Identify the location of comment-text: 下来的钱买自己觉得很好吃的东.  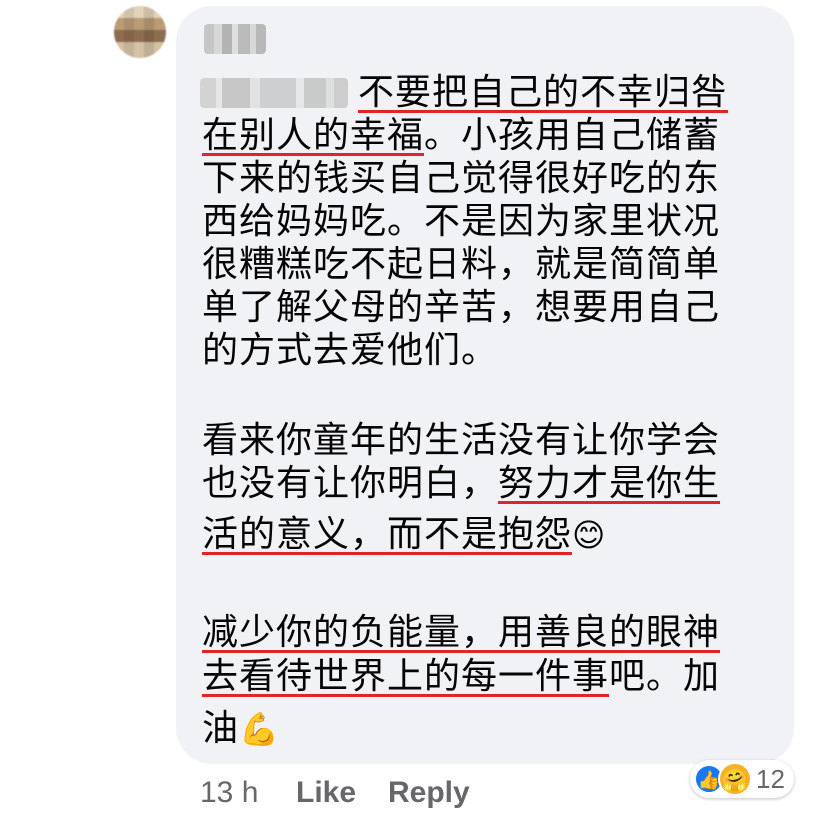
(461, 178).